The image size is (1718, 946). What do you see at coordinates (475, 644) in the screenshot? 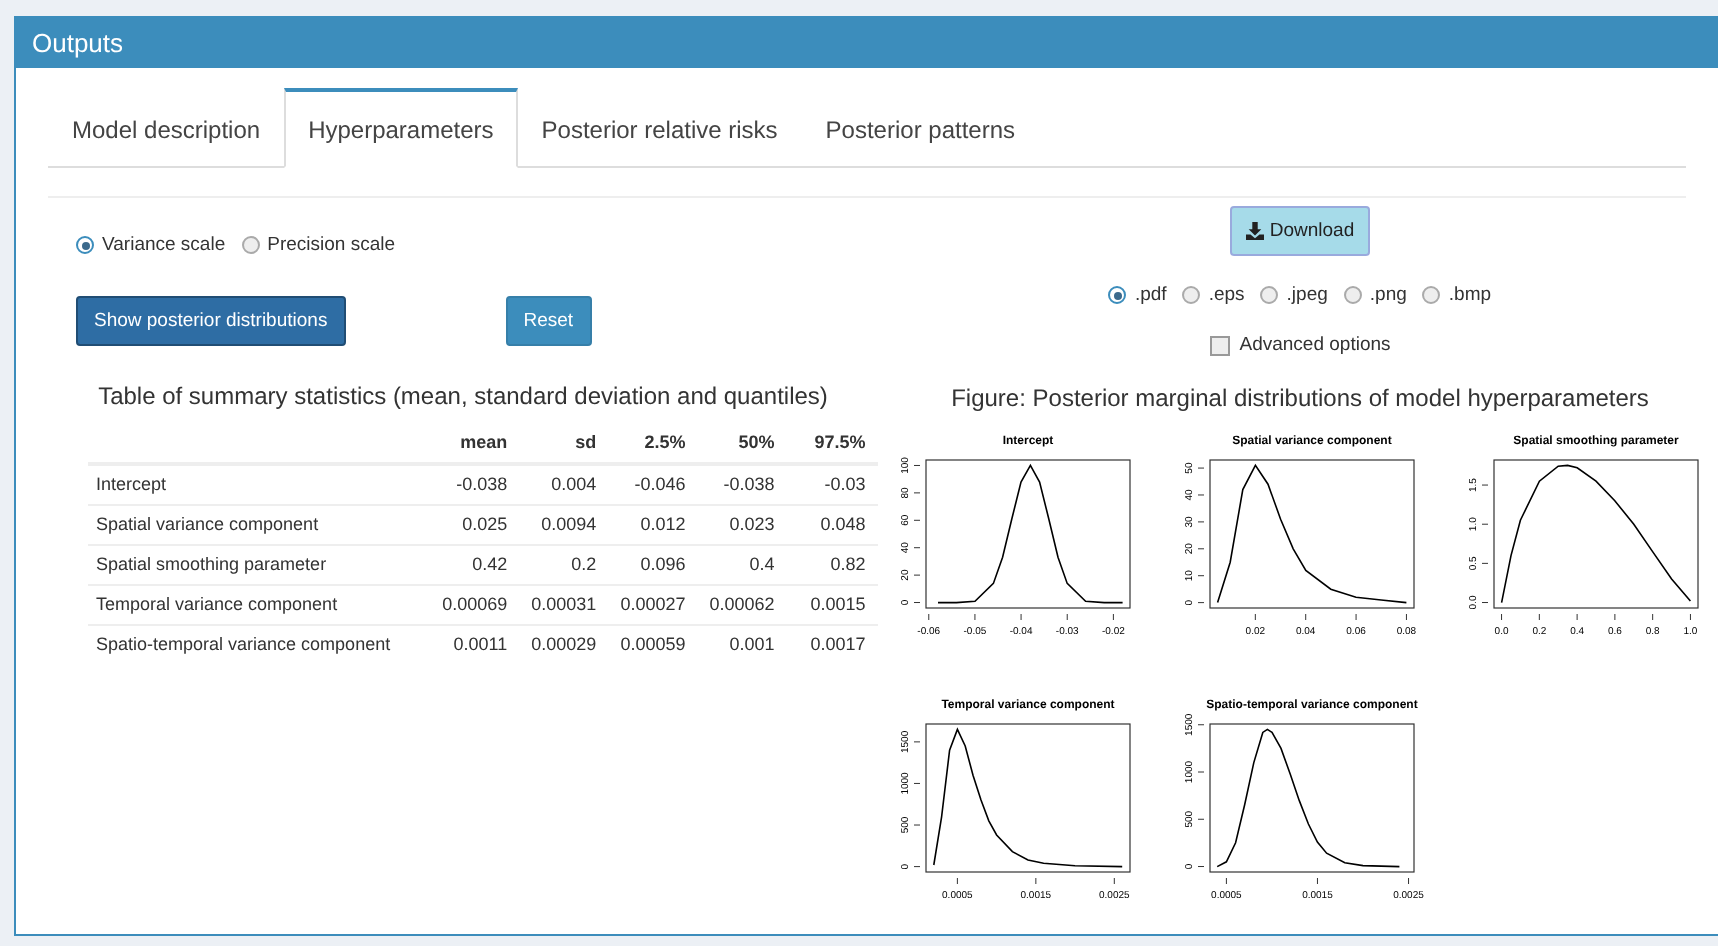
I see `table-cell: 0.0011` at bounding box center [475, 644].